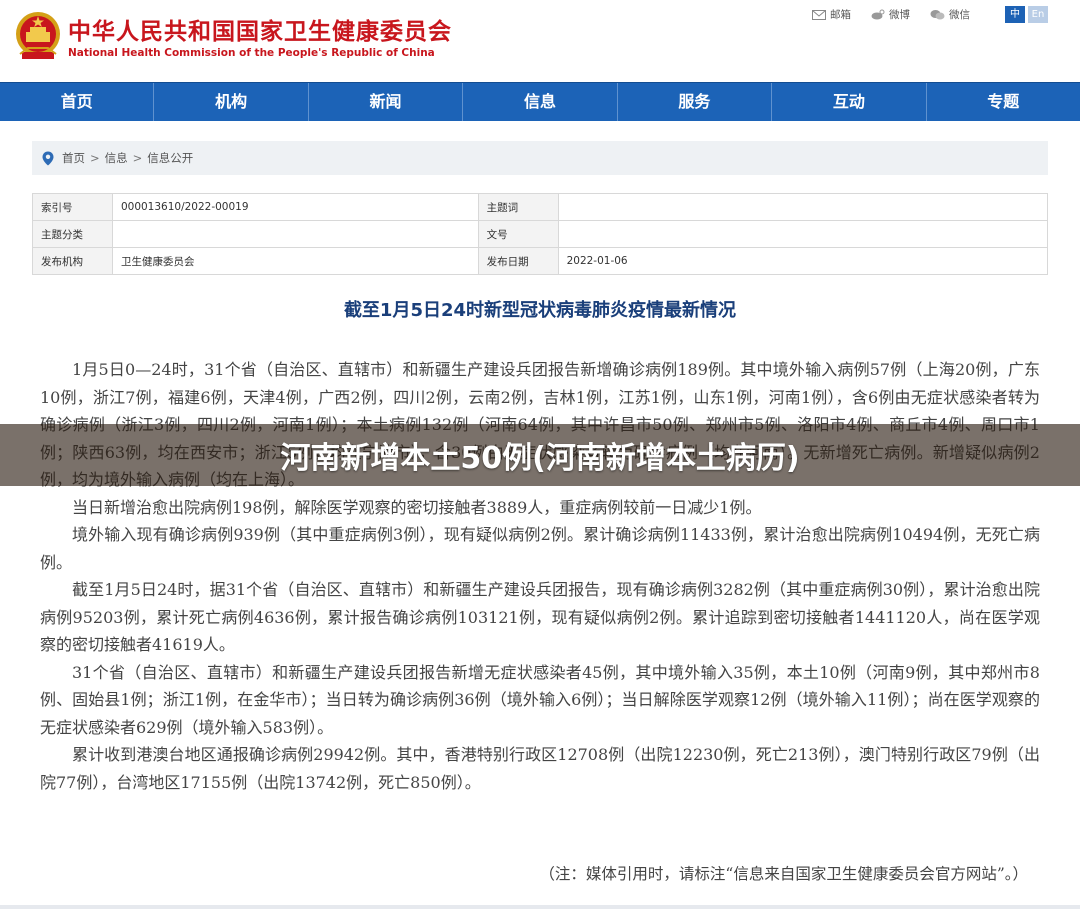 This screenshot has height=909, width=1080. Describe the element at coordinates (803, 207) in the screenshot. I see `keyword-value` at that location.